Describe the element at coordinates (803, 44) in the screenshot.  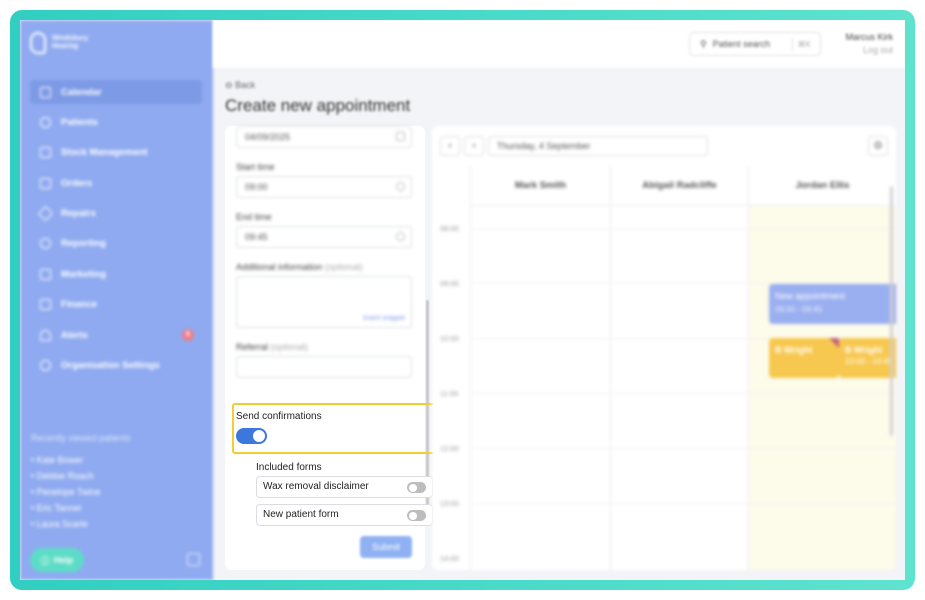
I see `search-shortcut-hint: ⌘K` at that location.